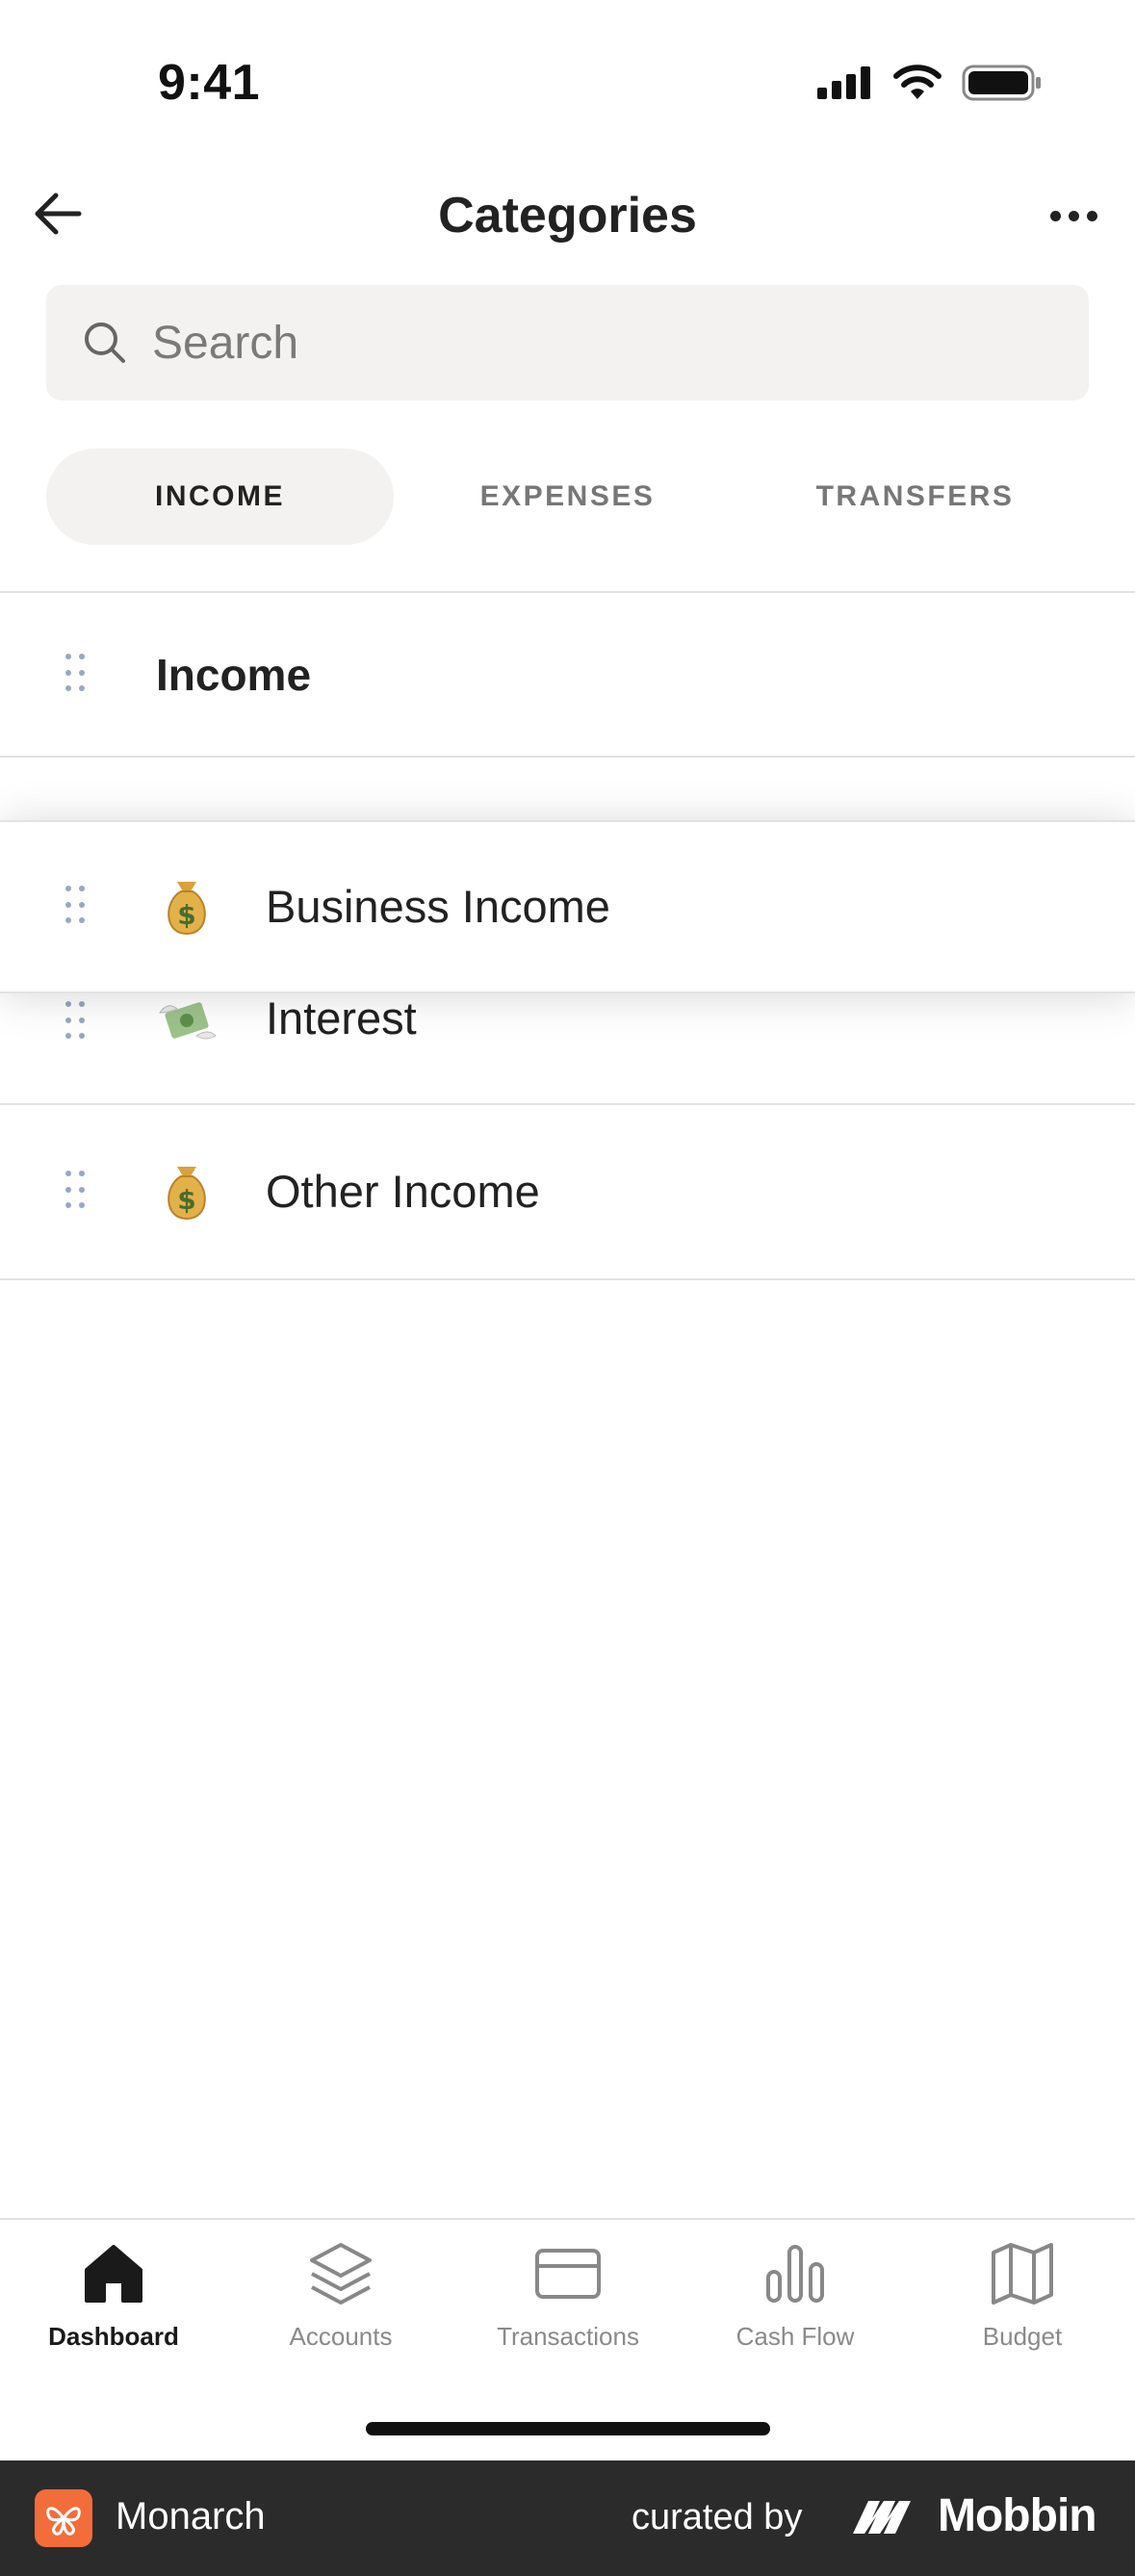 Image resolution: width=1135 pixels, height=2576 pixels. Describe the element at coordinates (209, 83) in the screenshot. I see `status-time: 9:41` at that location.